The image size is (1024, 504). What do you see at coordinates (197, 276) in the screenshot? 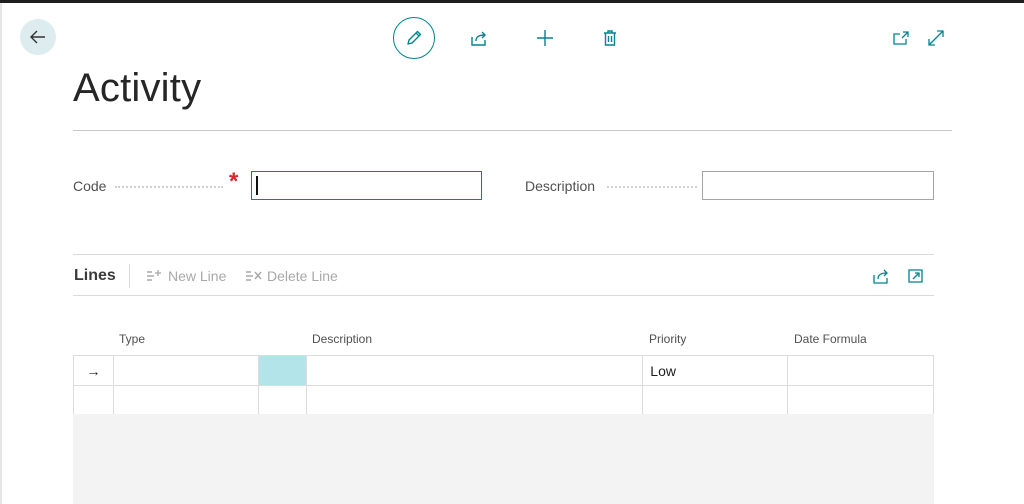
I see `new-line-label: New Line` at bounding box center [197, 276].